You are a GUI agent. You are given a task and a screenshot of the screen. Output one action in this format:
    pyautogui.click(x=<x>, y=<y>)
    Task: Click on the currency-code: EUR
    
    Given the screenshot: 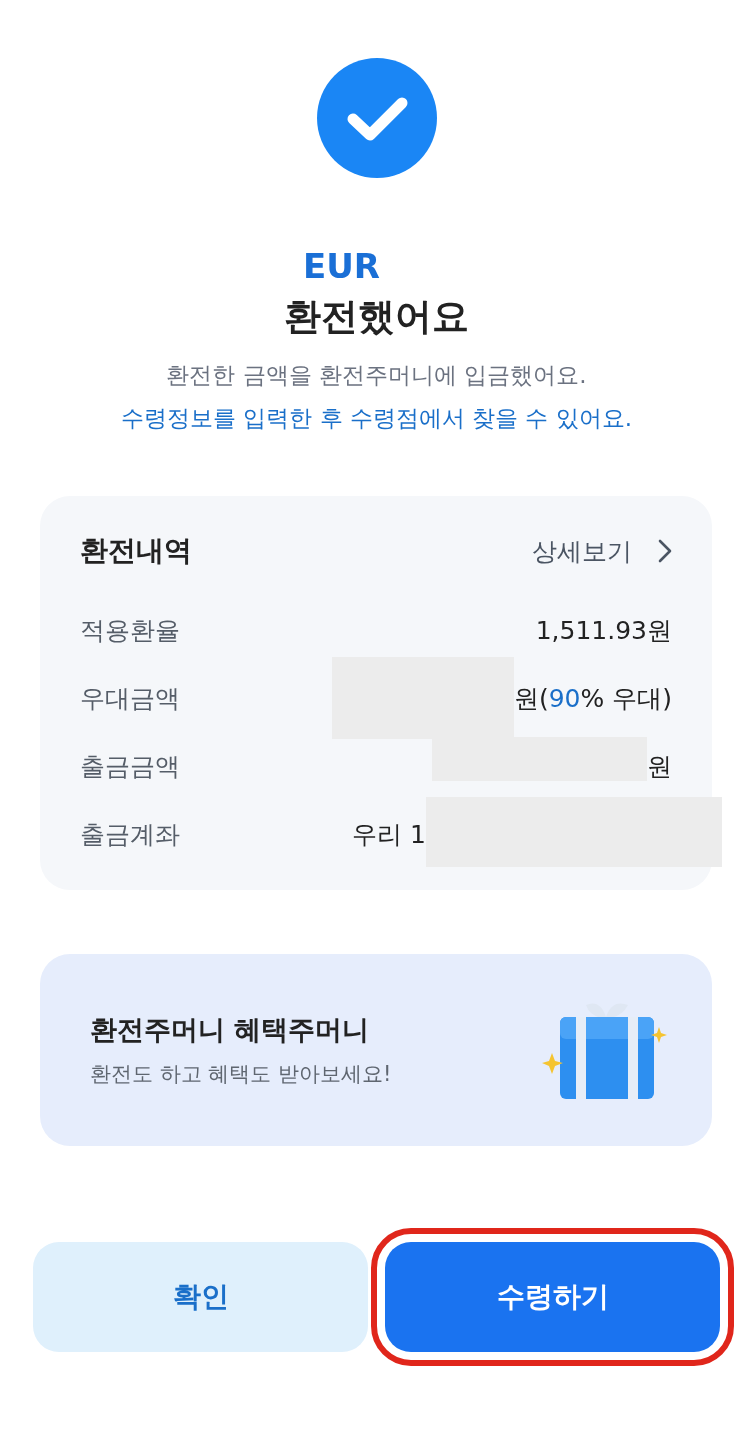 What is the action you would take?
    pyautogui.click(x=342, y=266)
    